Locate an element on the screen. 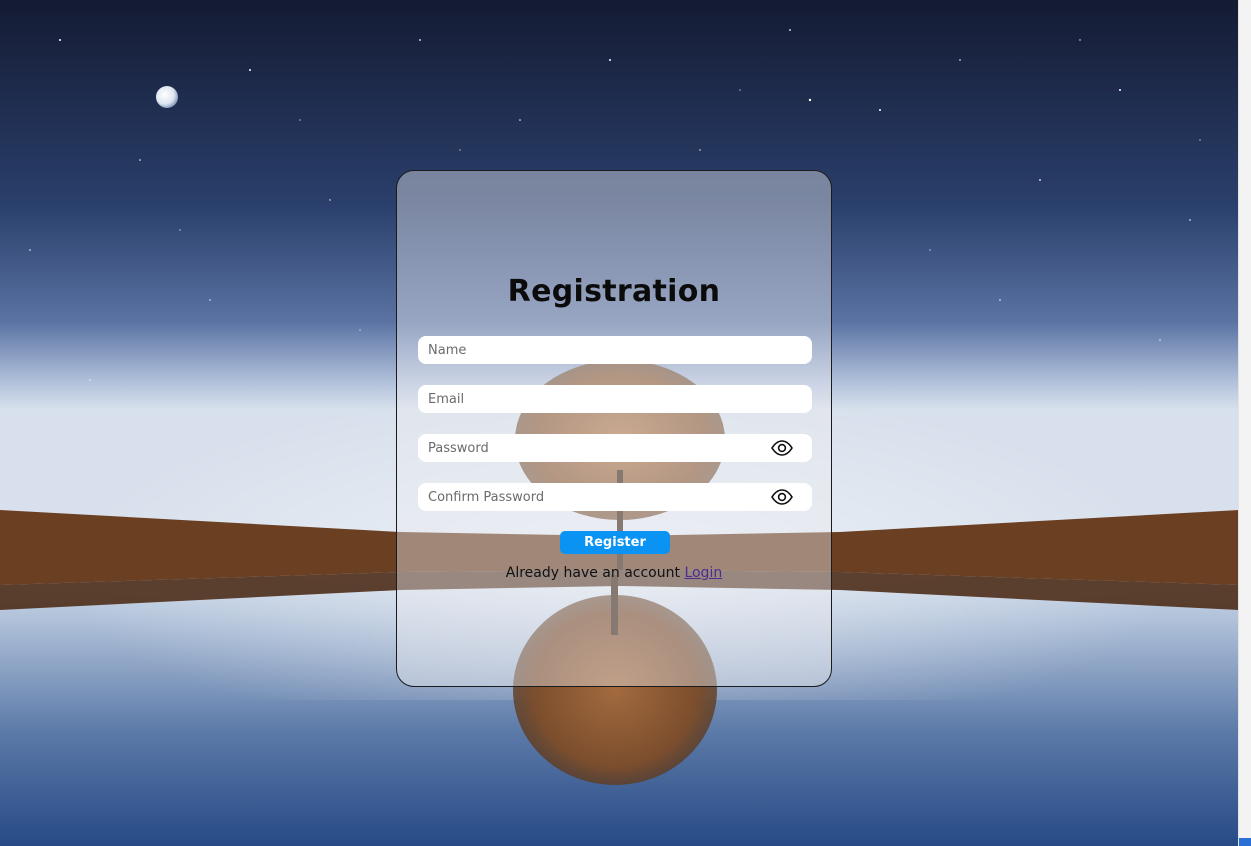 This screenshot has width=1251, height=846. name-field-wrapper is located at coordinates (615, 350).